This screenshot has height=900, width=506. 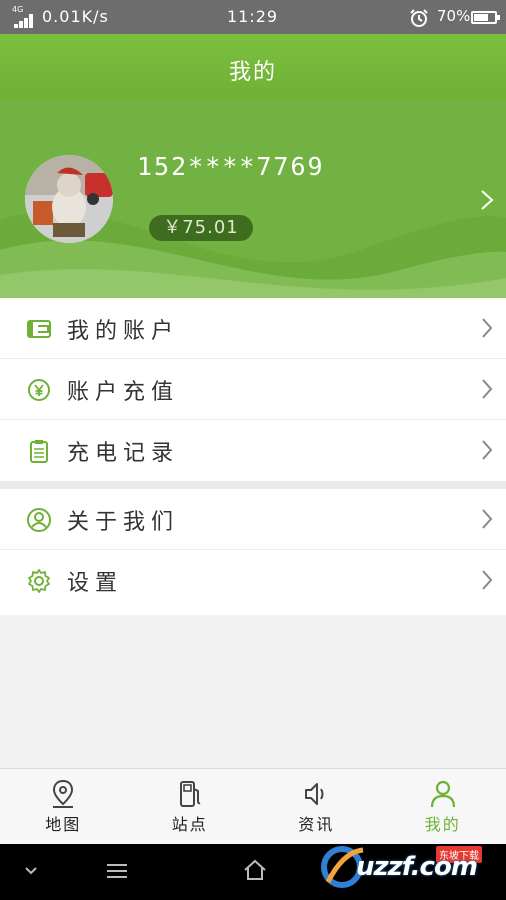 What do you see at coordinates (253, 580) in the screenshot?
I see `menu-item-settings: 设置` at bounding box center [253, 580].